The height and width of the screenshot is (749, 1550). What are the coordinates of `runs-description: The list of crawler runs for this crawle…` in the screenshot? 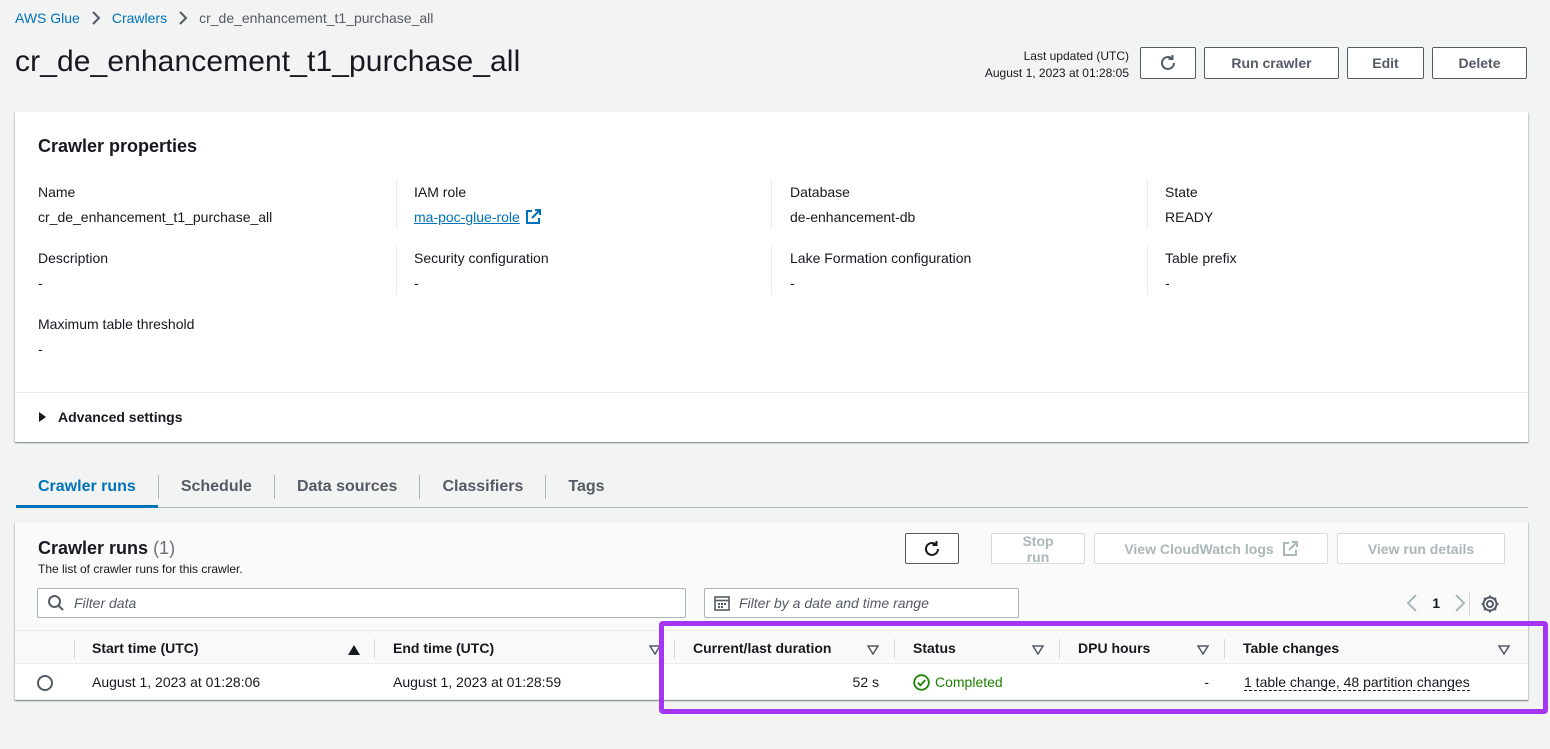 It's located at (140, 569).